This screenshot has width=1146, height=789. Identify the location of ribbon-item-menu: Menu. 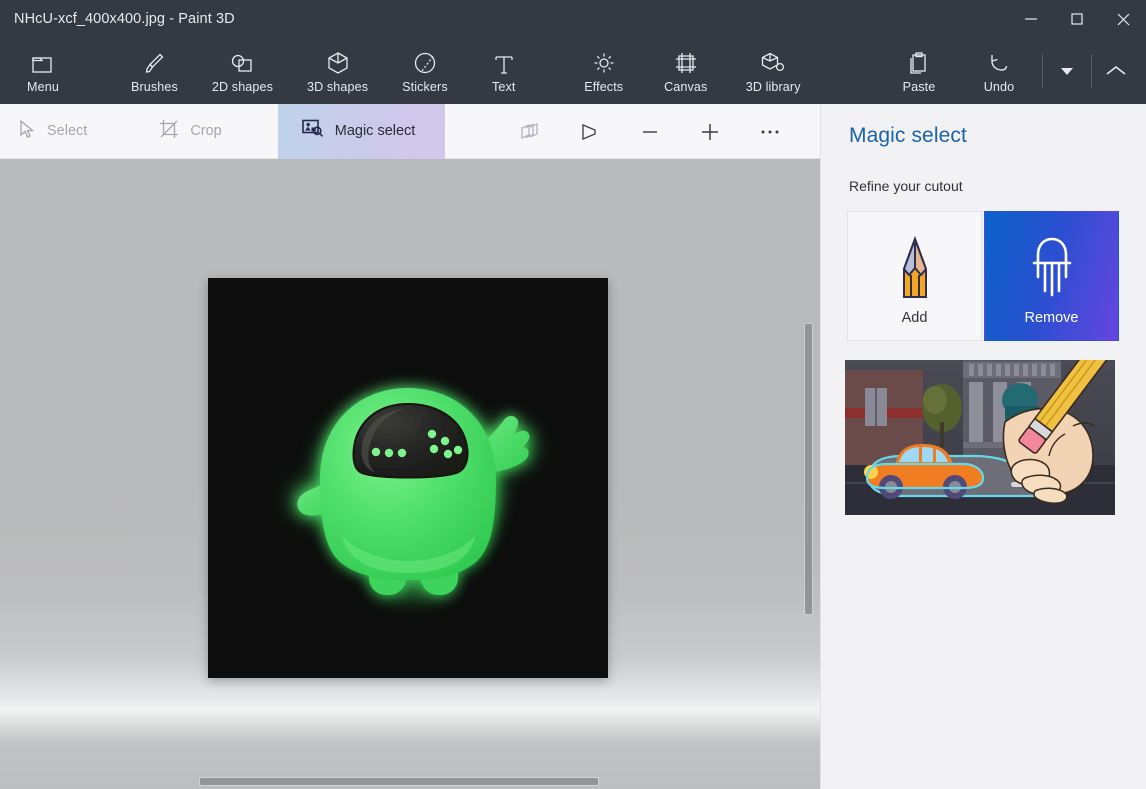
(43, 71).